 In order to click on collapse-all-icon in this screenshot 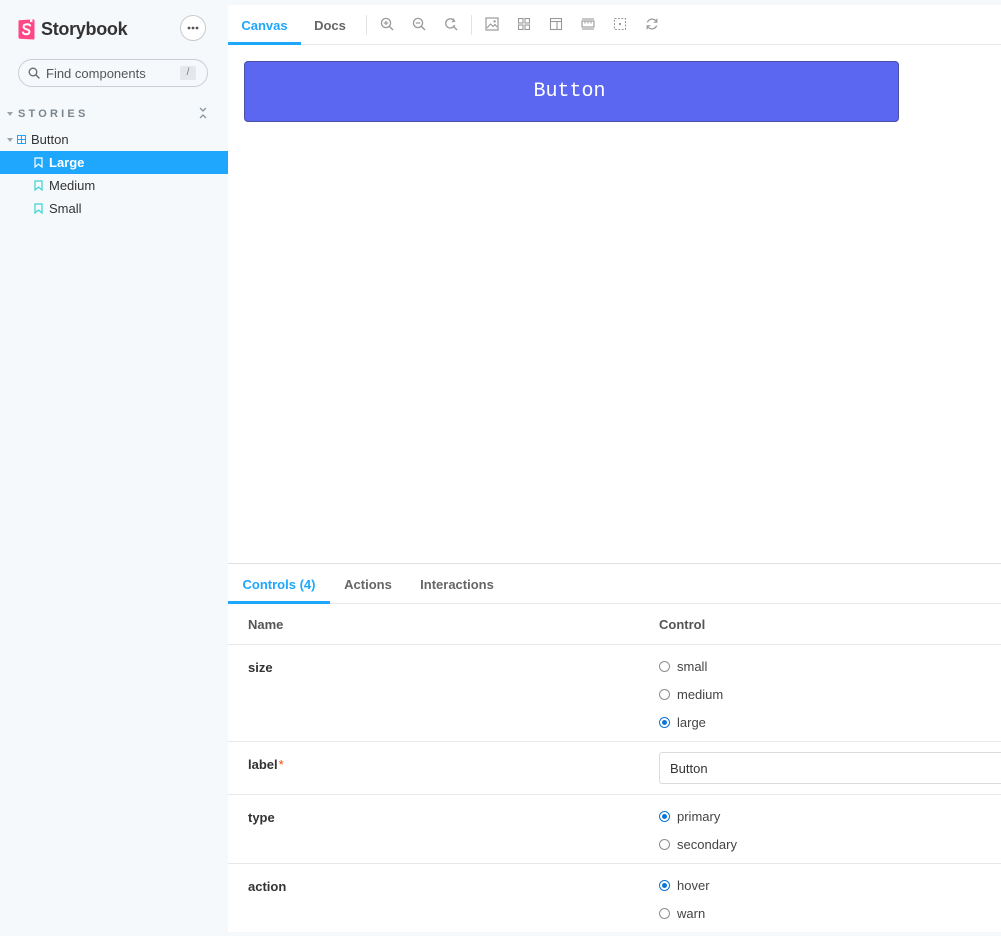, I will do `click(203, 113)`.